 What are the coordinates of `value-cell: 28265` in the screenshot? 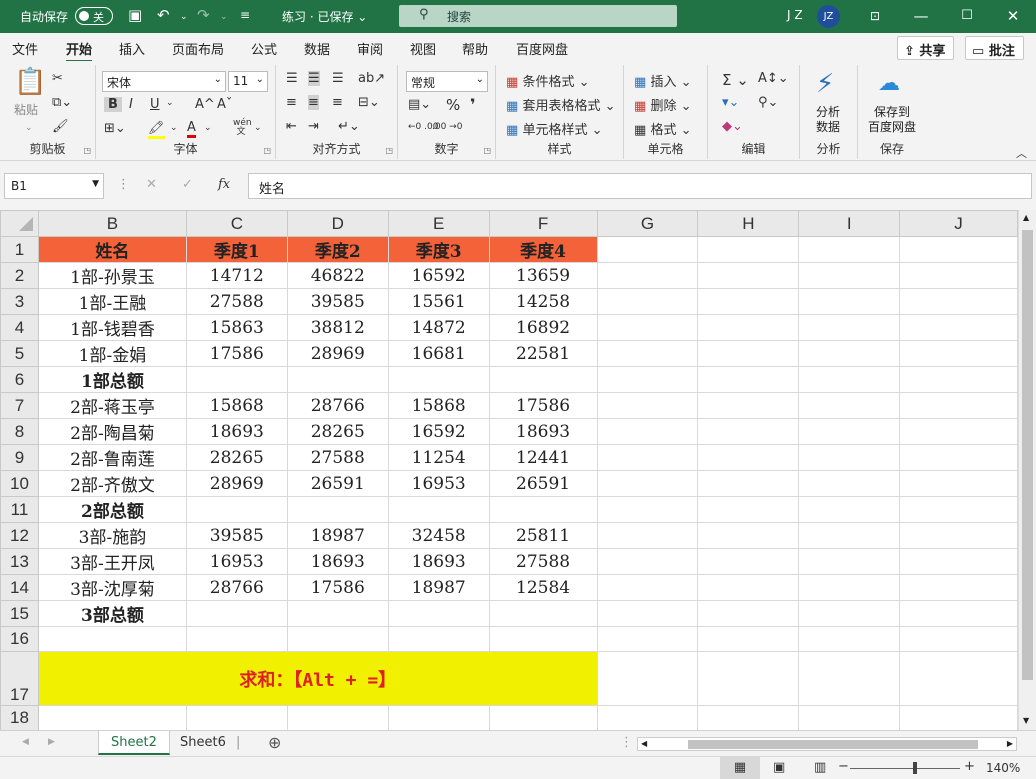 It's located at (236, 457).